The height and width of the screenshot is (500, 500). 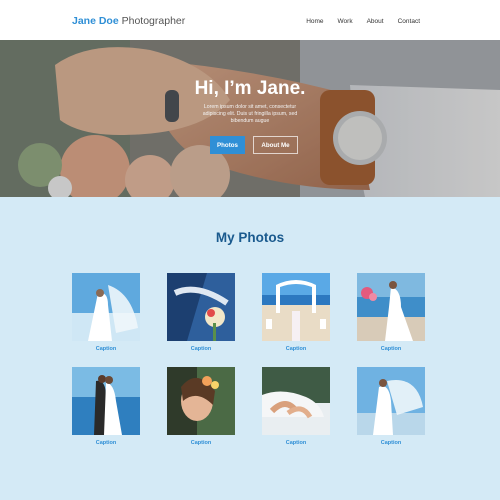 I want to click on hero-title: Hi, I’m Jane., so click(x=250, y=88).